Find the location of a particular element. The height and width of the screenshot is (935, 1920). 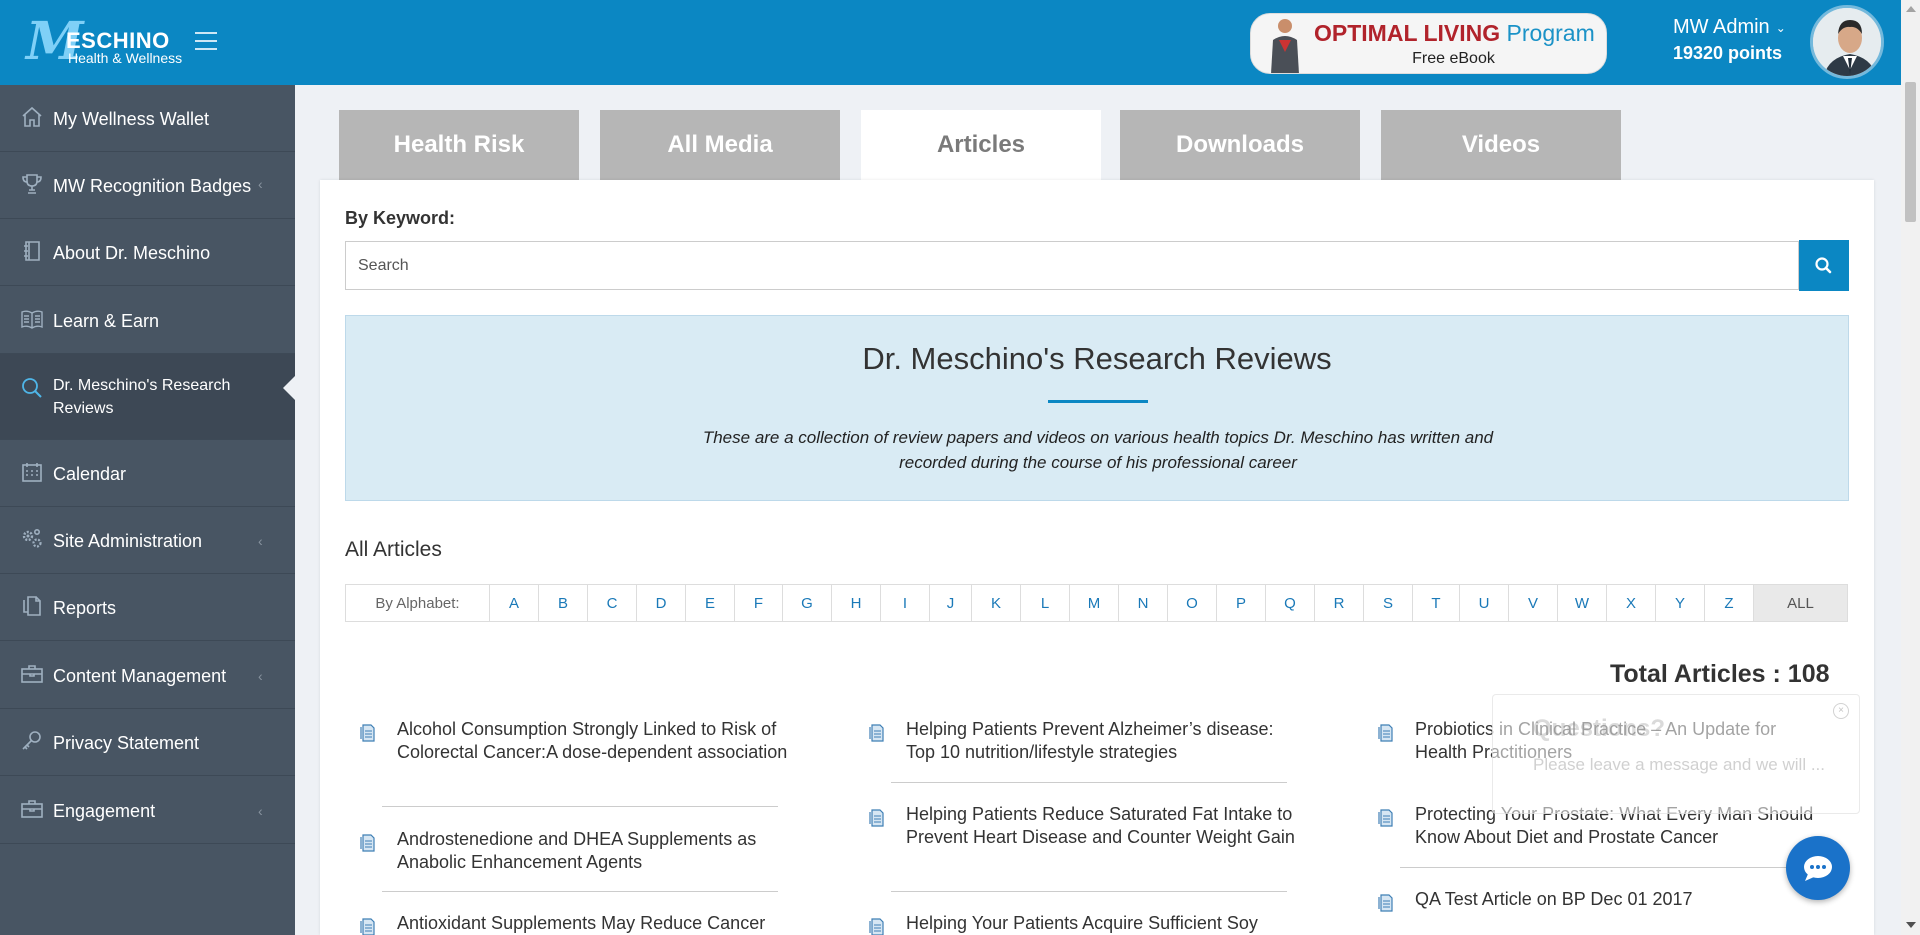

key-icon is located at coordinates (31, 740).